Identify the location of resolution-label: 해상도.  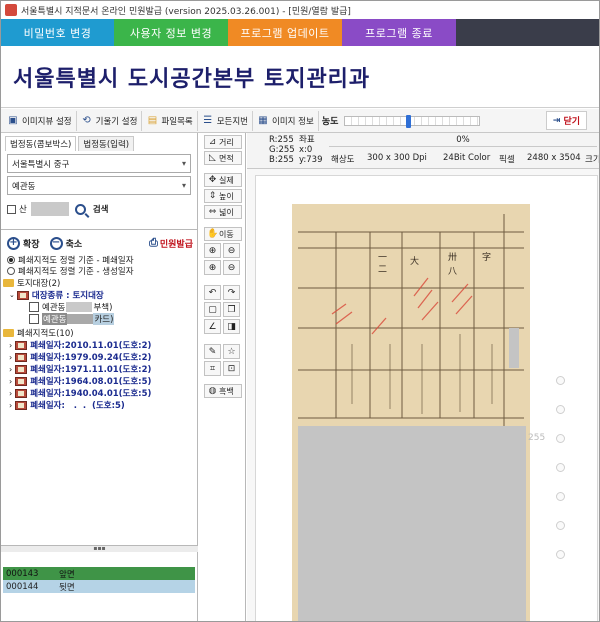
(343, 160).